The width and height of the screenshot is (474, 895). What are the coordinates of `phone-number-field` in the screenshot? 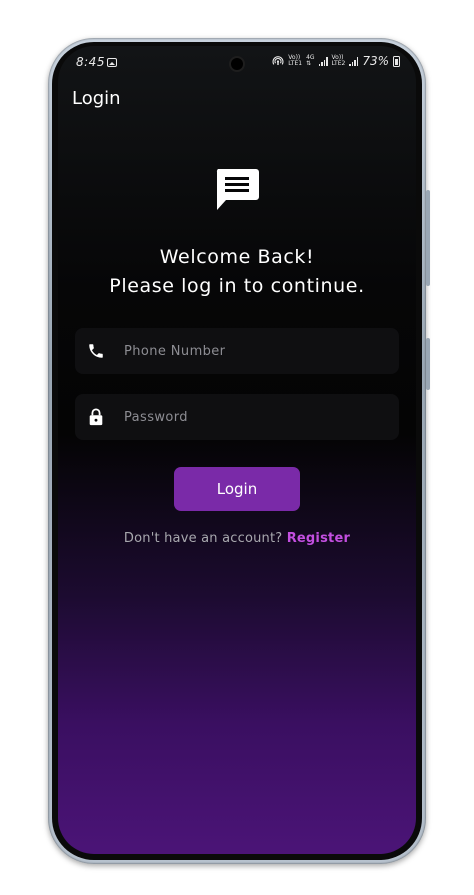 It's located at (237, 351).